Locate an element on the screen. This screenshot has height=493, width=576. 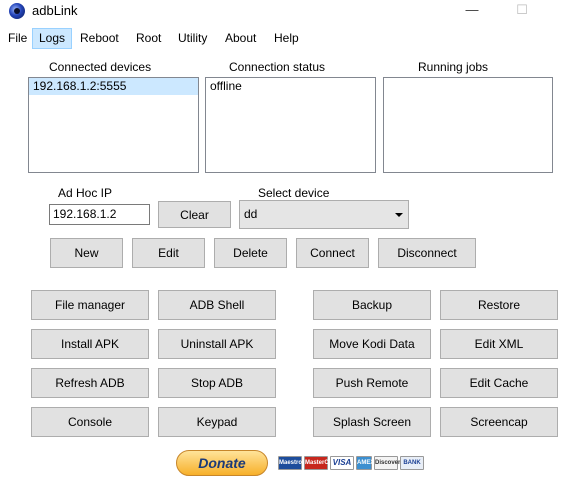
mastercard-icon: MasterCard is located at coordinates (321, 463).